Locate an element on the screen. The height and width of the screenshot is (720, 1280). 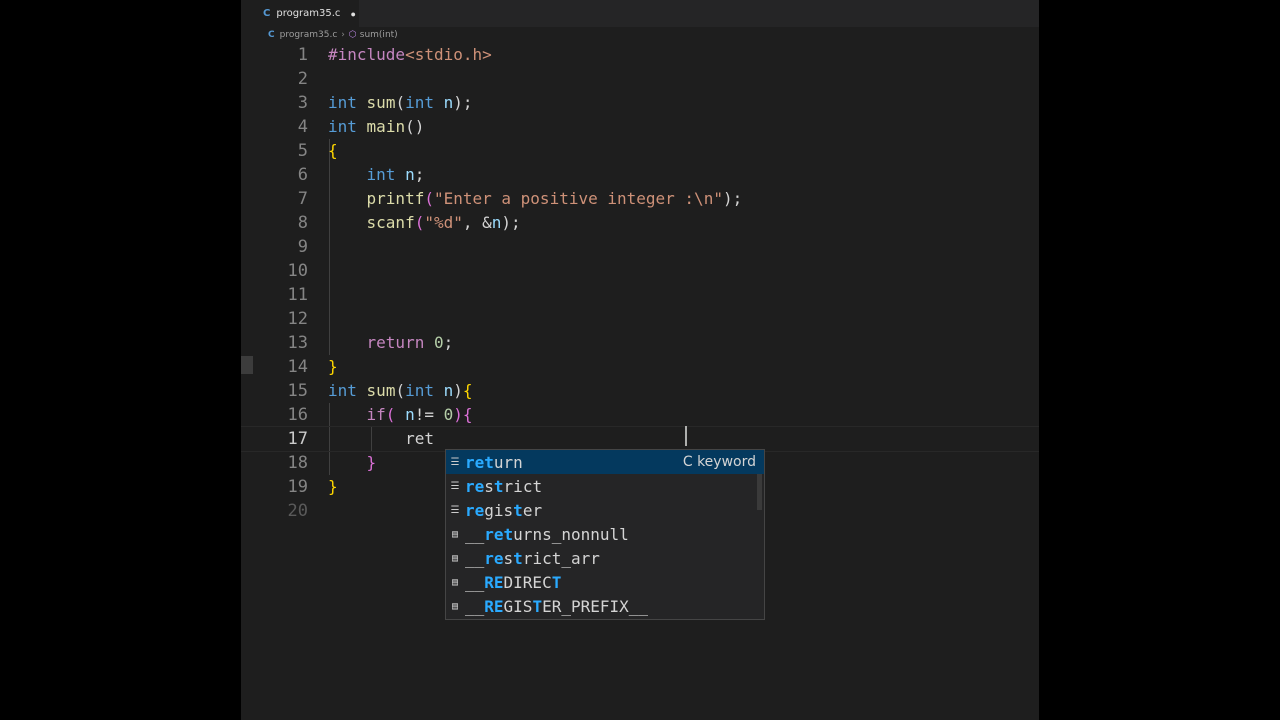
code-text: int sum(int n); is located at coordinates (400, 102).